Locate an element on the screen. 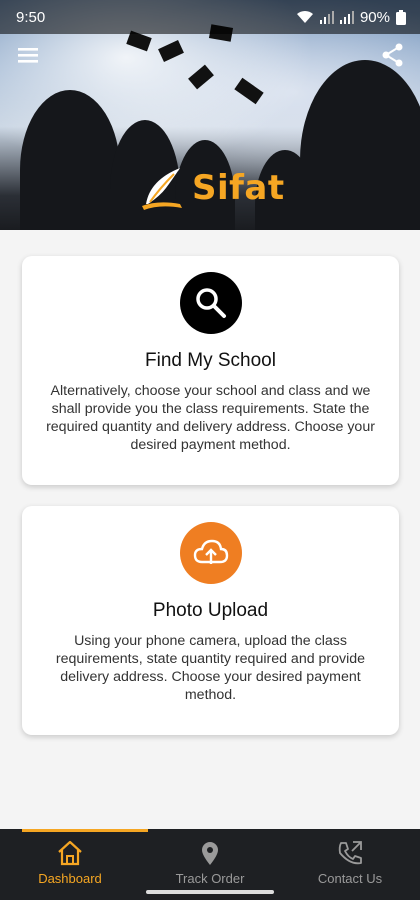 This screenshot has height=900, width=420. nav-contact-us: Contact Us is located at coordinates (350, 864).